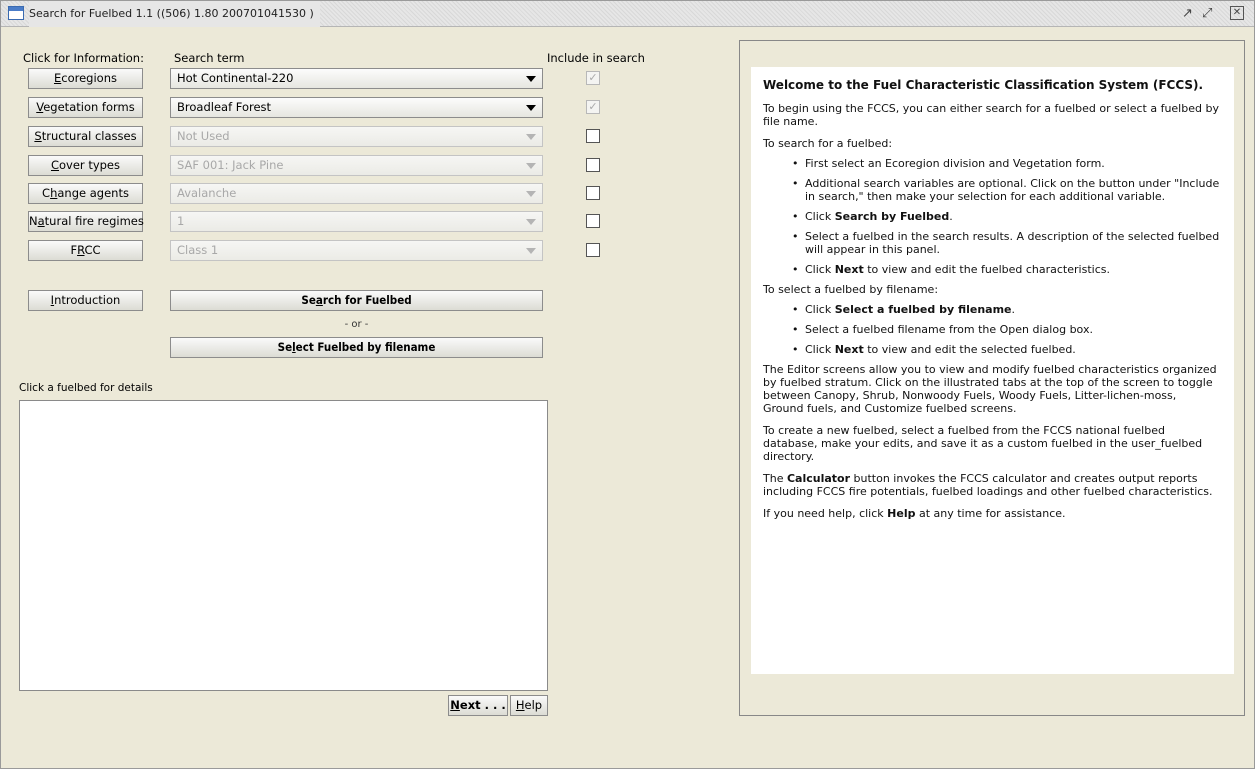 The image size is (1255, 769). I want to click on vegetation-form-select: Broadleaf Forest, so click(356, 107).